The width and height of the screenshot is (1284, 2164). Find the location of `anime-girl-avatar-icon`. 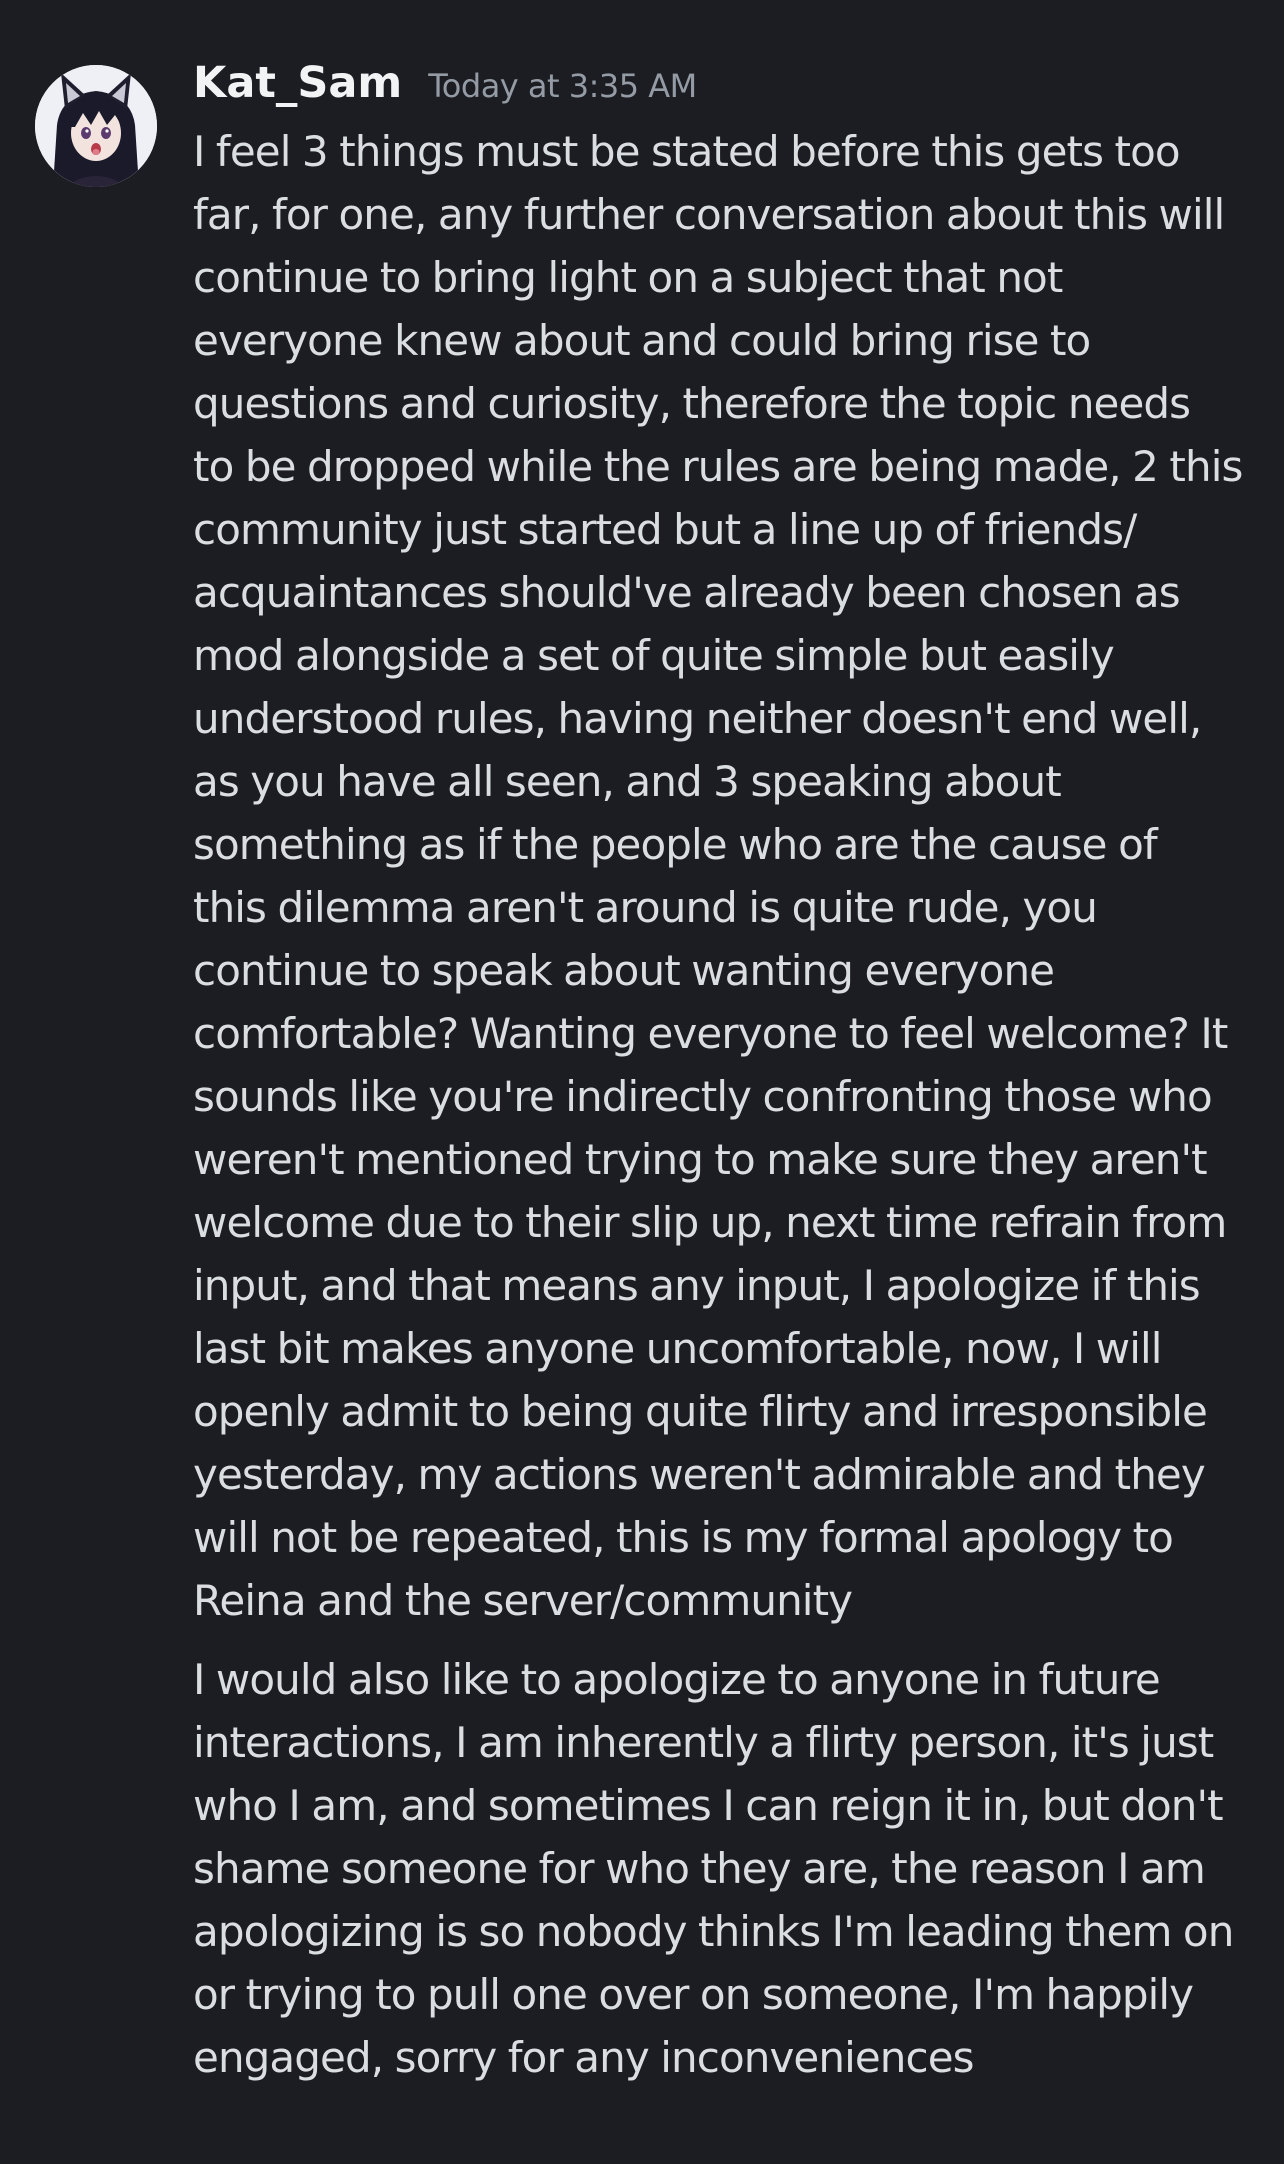

anime-girl-avatar-icon is located at coordinates (96, 126).